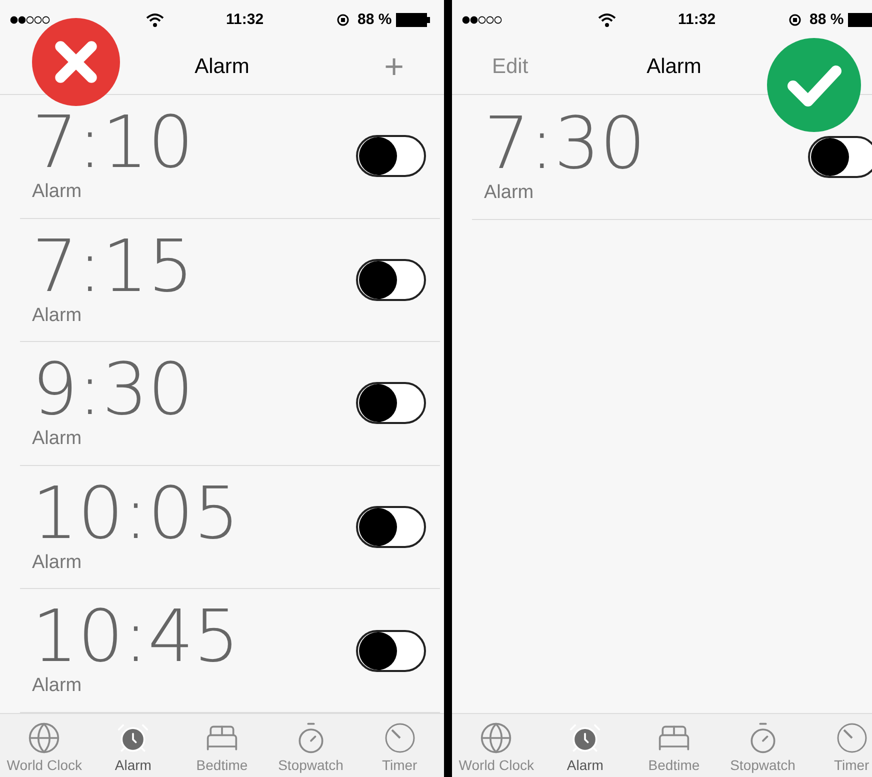 This screenshot has height=777, width=872. I want to click on alarm-time: 7:30, so click(565, 142).